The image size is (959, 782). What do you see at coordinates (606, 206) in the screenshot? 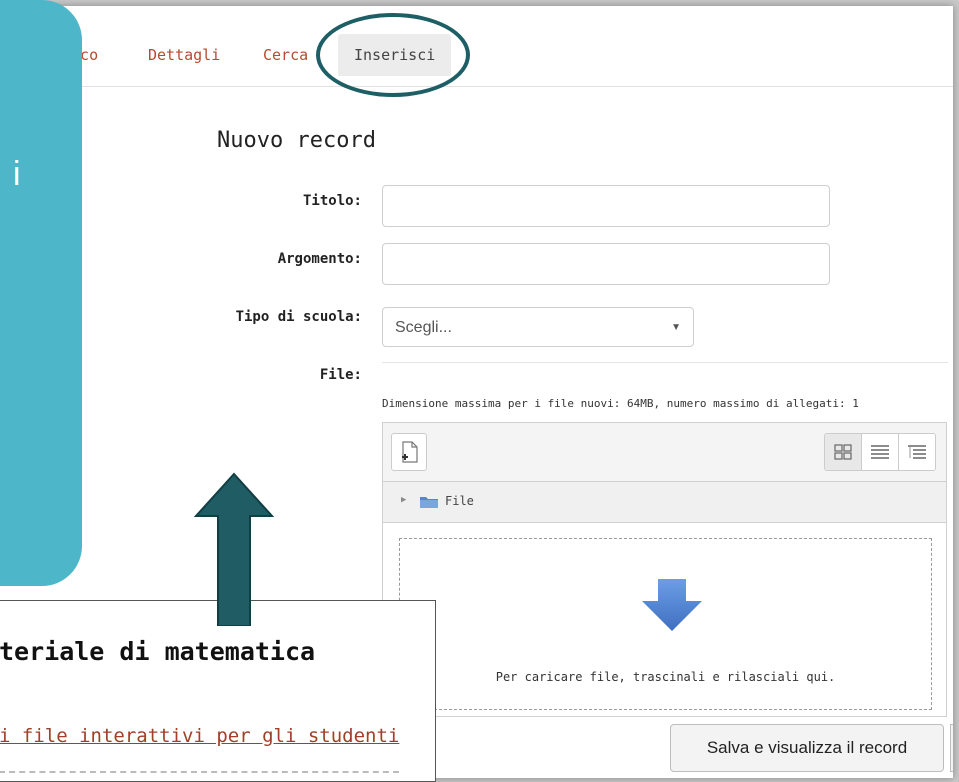
I see `titolo-input` at bounding box center [606, 206].